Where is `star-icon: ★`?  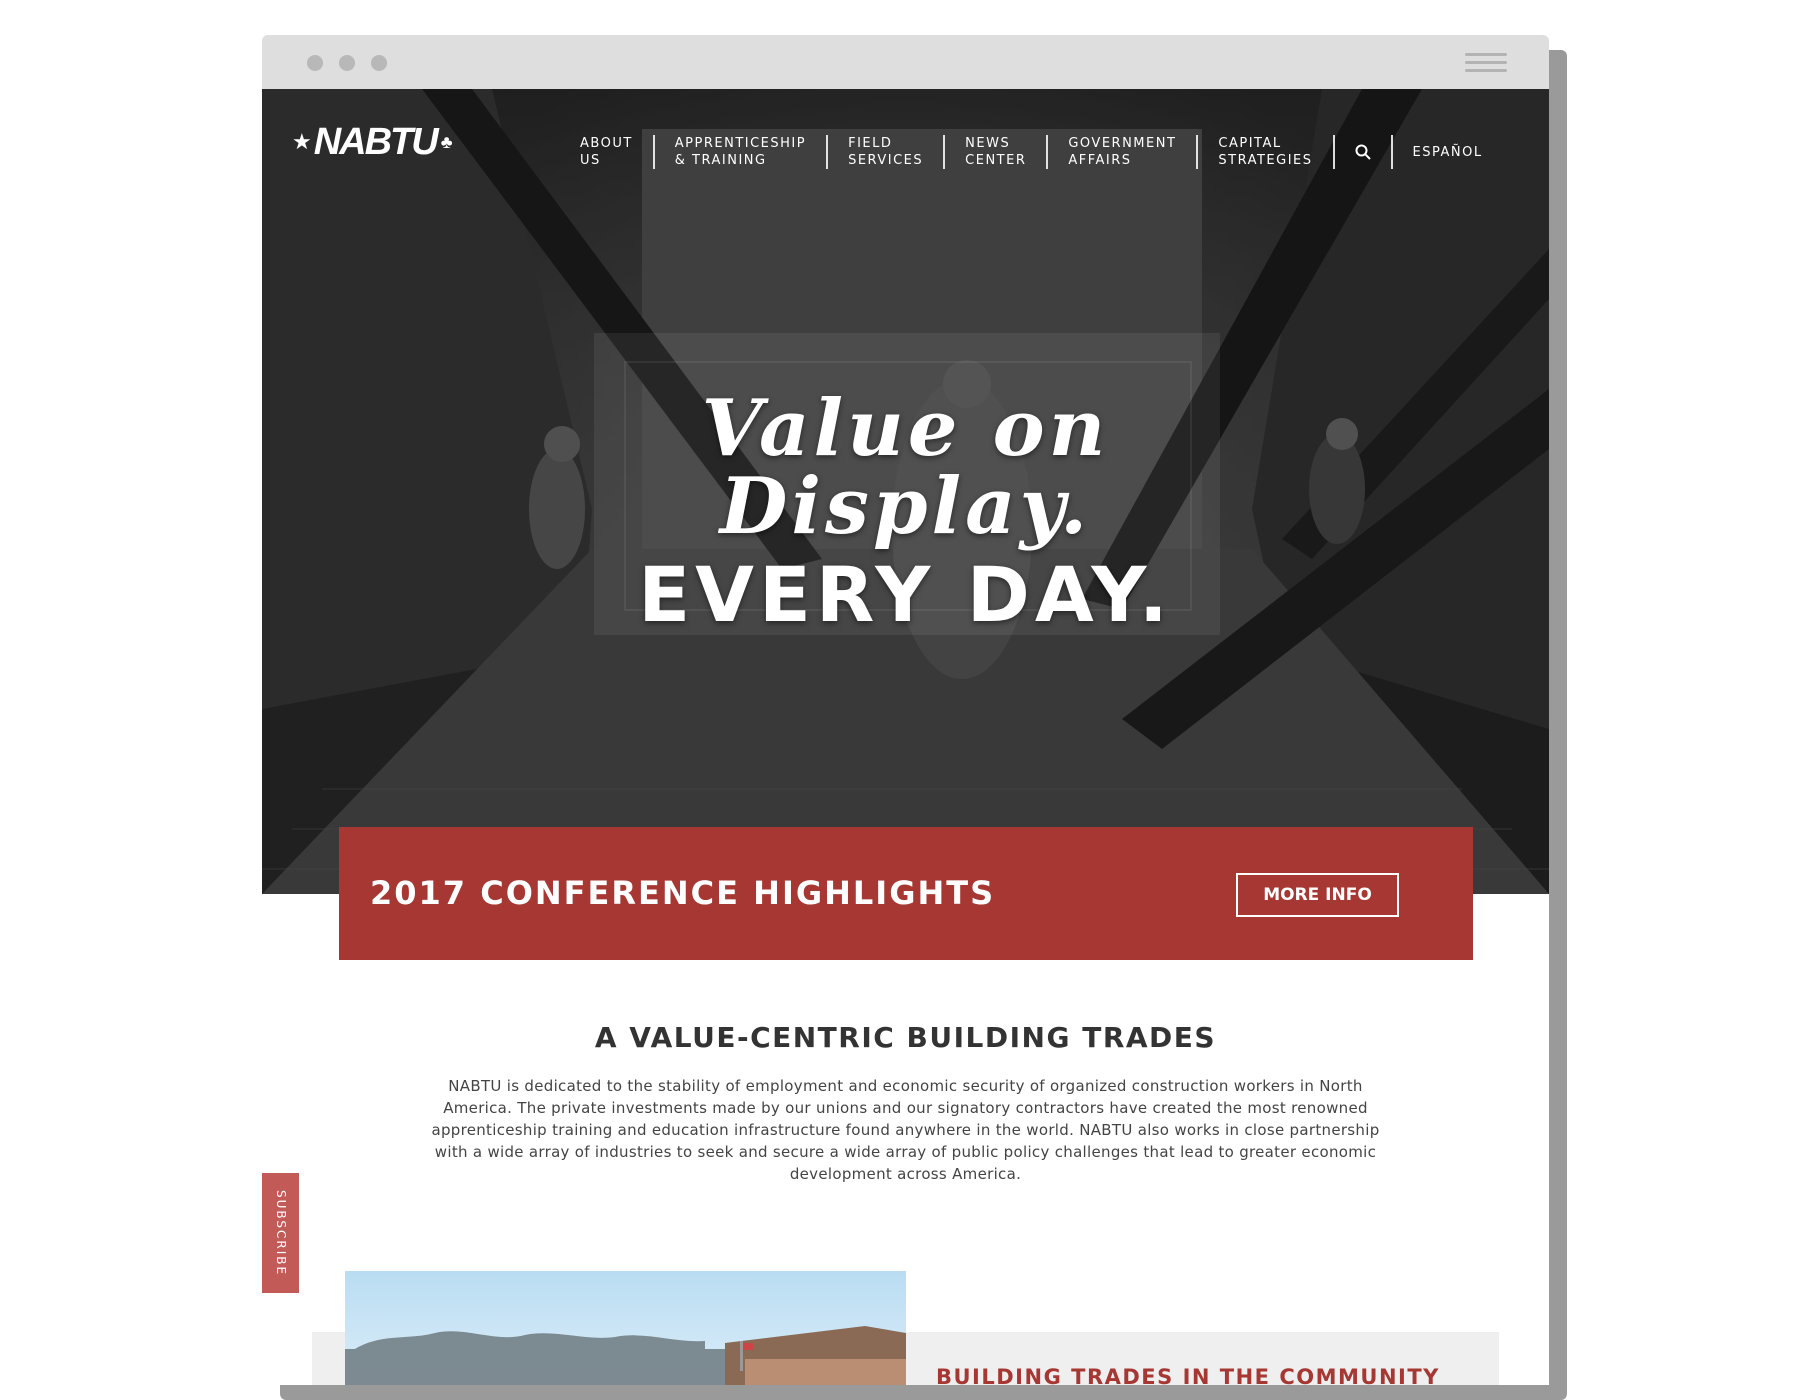 star-icon: ★ is located at coordinates (302, 141).